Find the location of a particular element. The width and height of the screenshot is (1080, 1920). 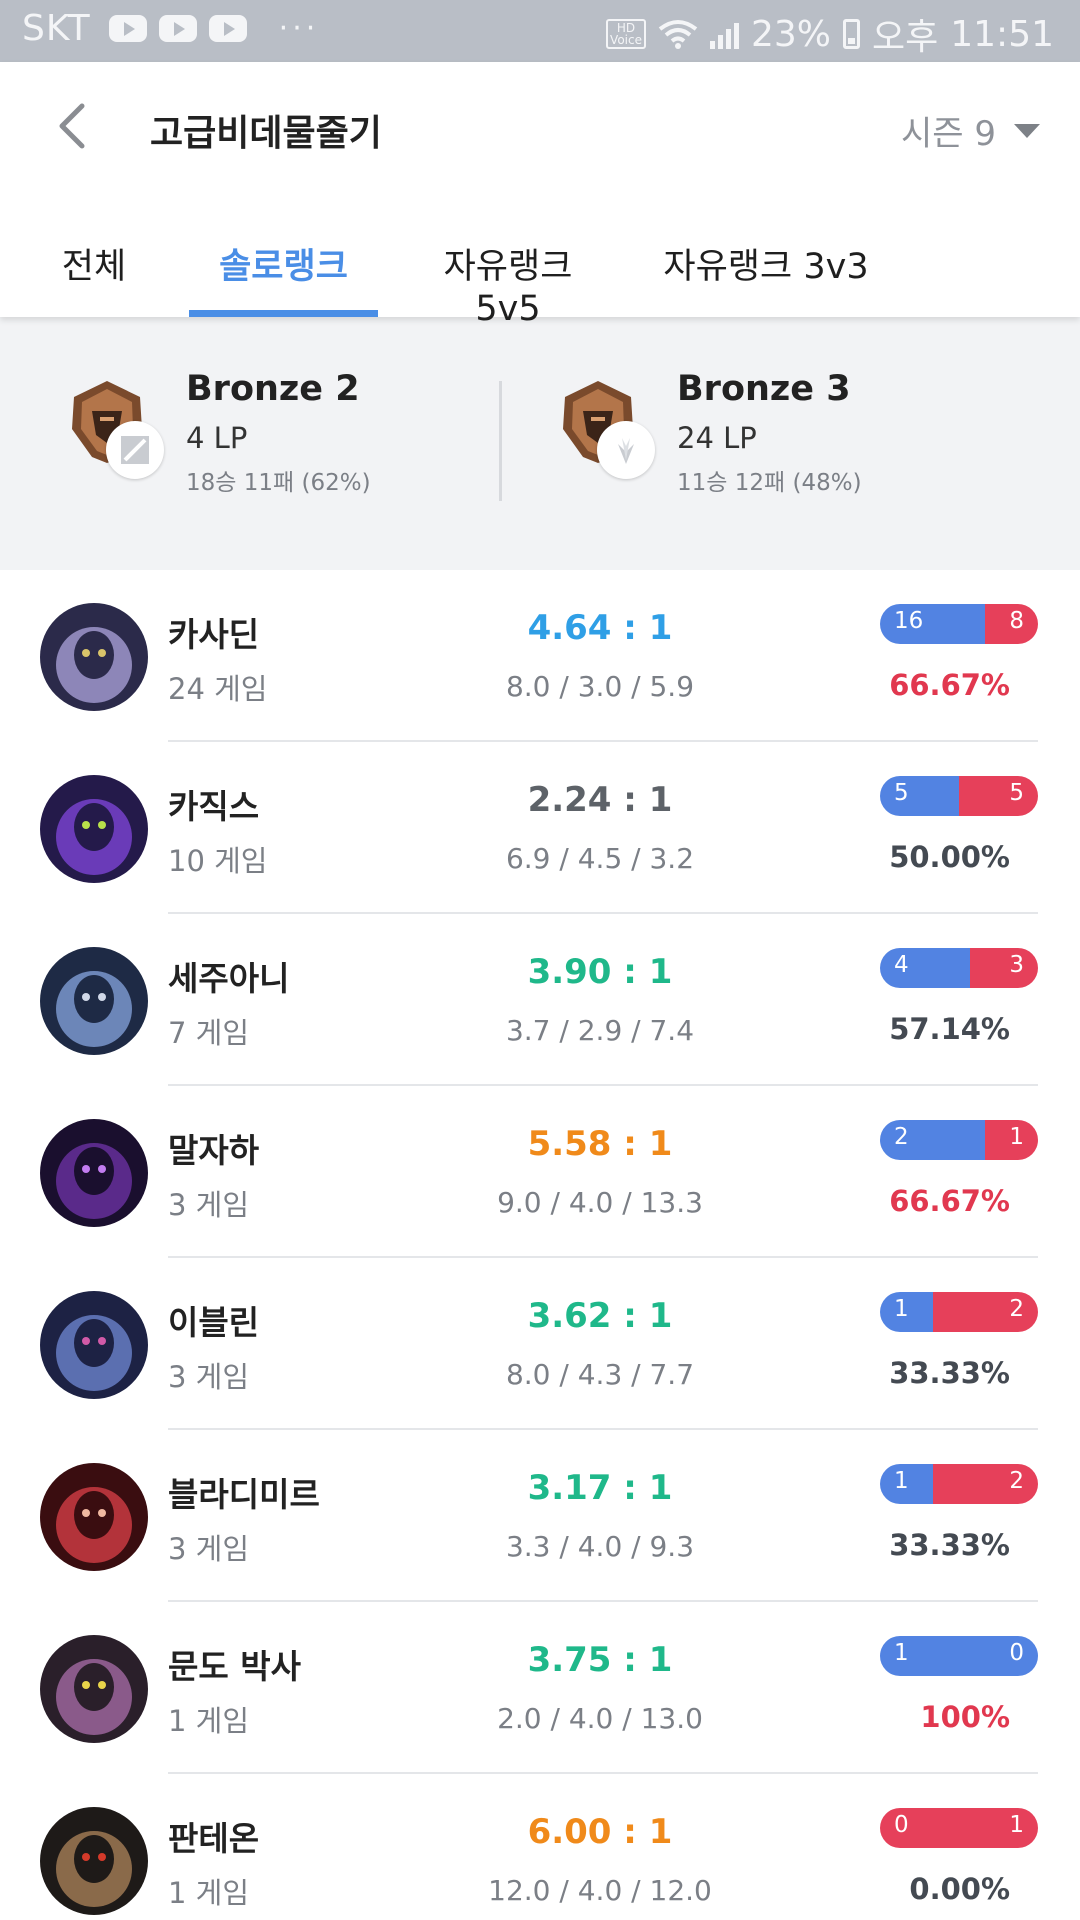

kda-detail: 12.0 / 4.0 / 12.0 is located at coordinates (600, 1890).